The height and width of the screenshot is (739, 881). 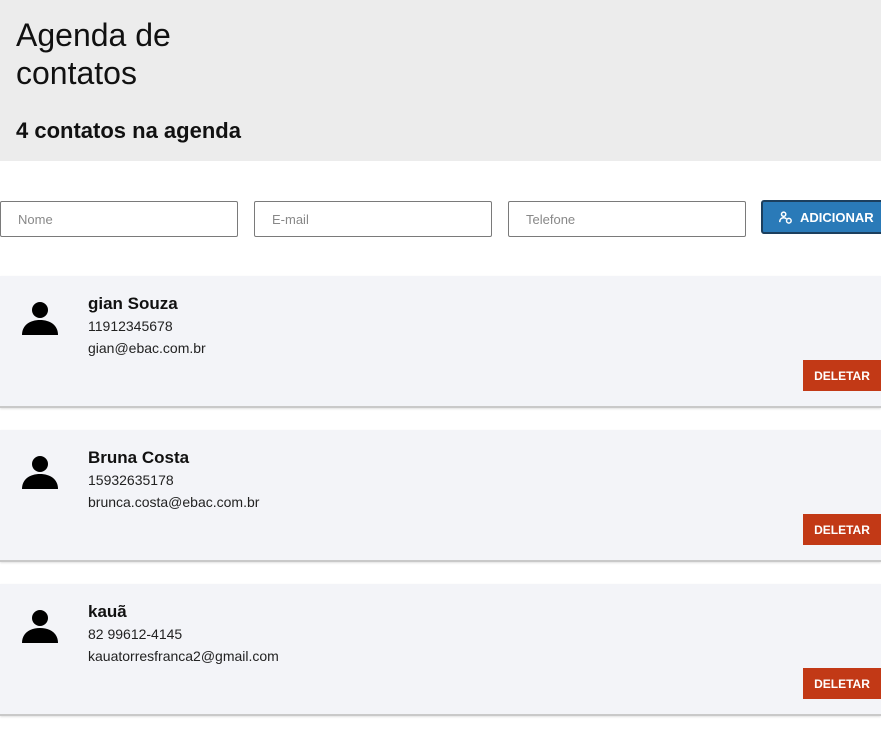 I want to click on contact-name: gian Souza, so click(x=133, y=303).